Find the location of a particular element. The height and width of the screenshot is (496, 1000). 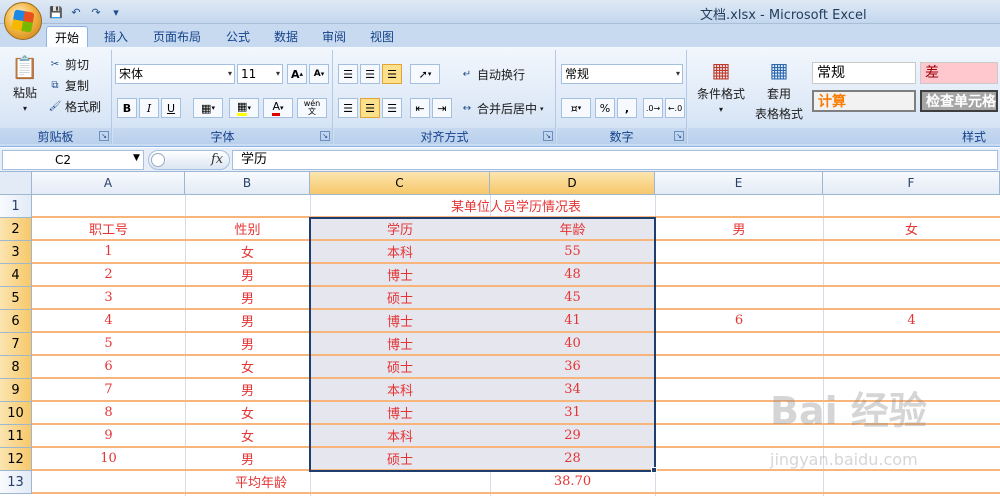

column-header-d: D is located at coordinates (572, 183).